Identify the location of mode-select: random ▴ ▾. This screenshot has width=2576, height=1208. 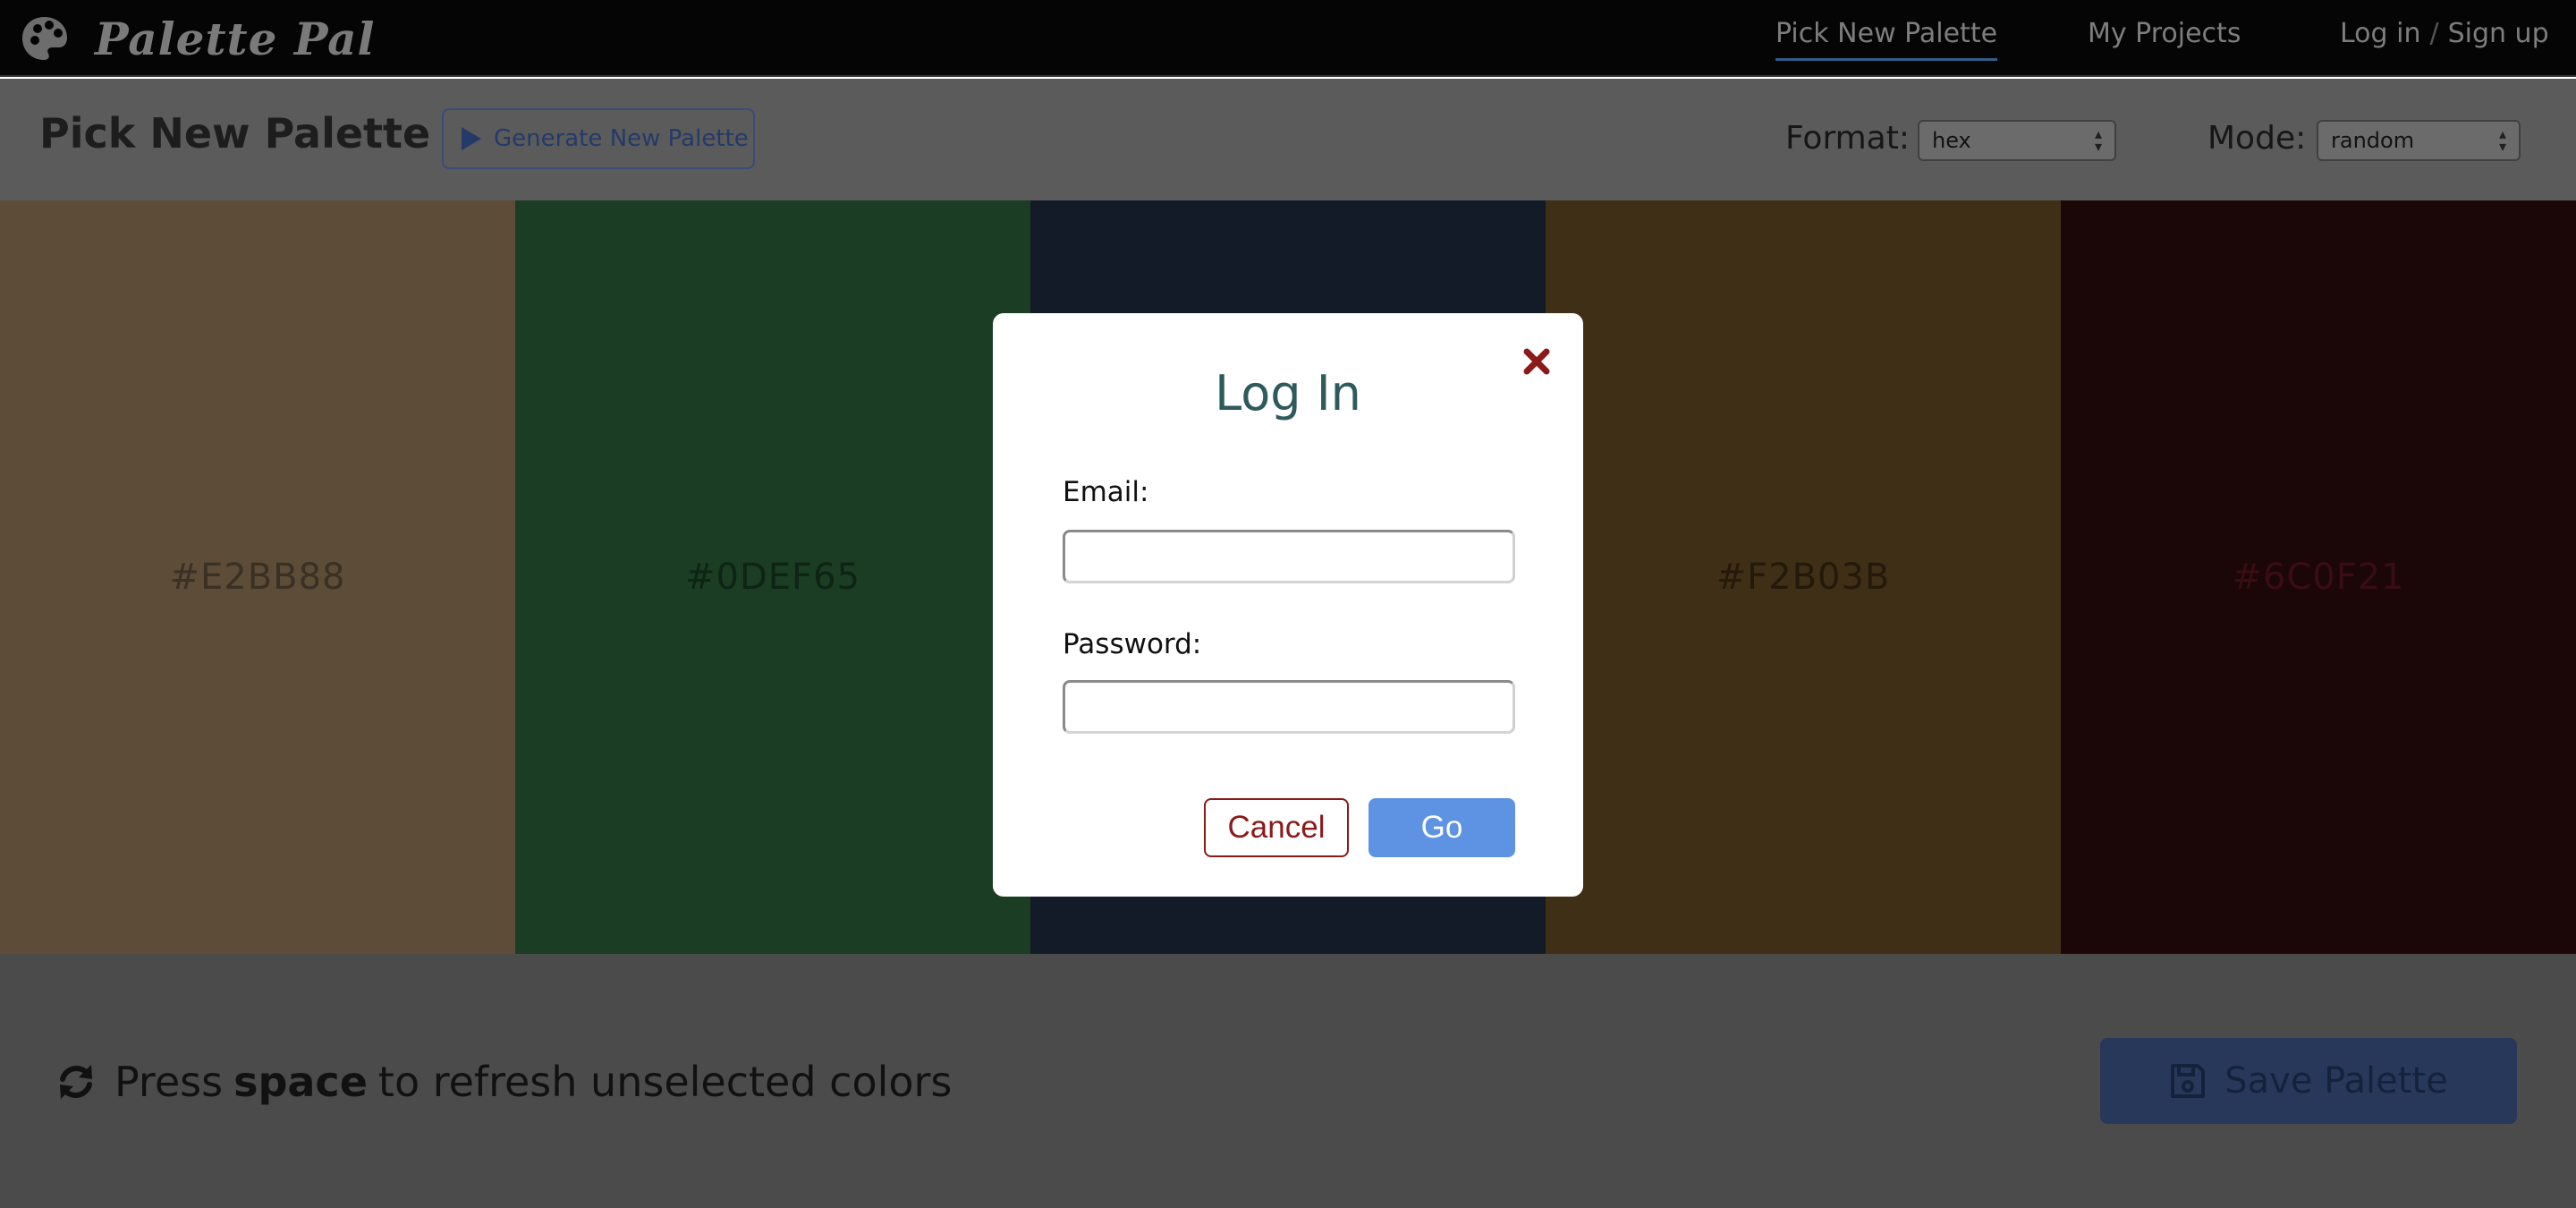
(2419, 140).